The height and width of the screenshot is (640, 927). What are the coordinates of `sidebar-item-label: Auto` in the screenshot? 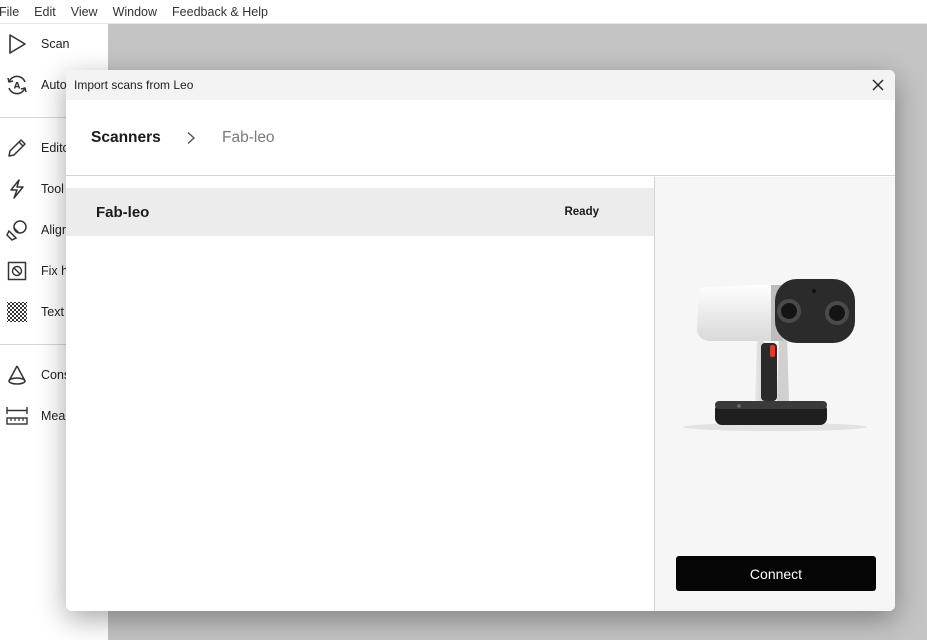 It's located at (54, 85).